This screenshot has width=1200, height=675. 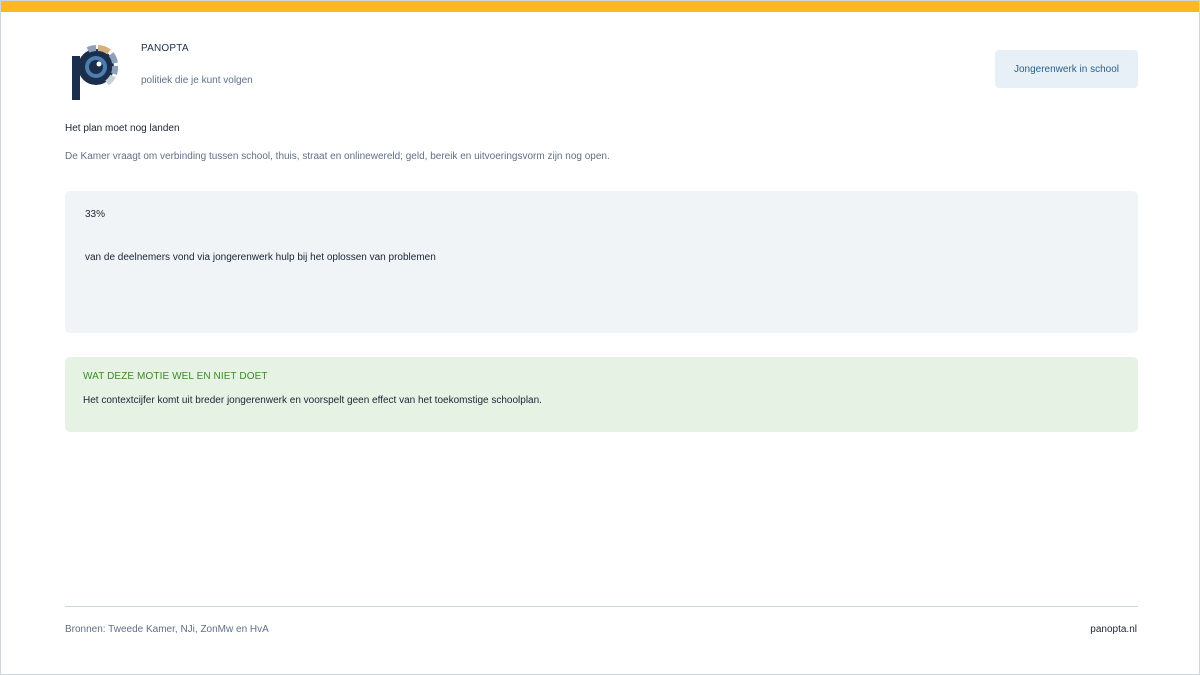 What do you see at coordinates (175, 376) in the screenshot?
I see `note-title: WAT DEZE MOTIE WEL EN NIET DOET` at bounding box center [175, 376].